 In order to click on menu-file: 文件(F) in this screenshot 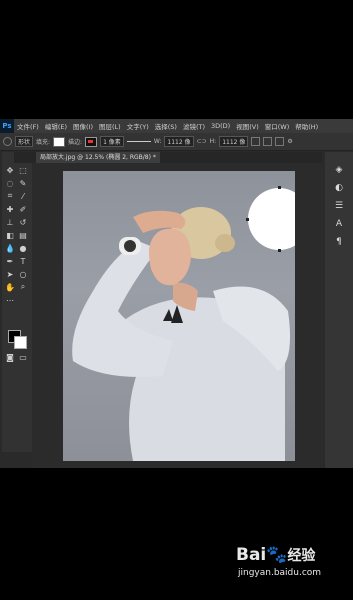, I will do `click(28, 126)`.